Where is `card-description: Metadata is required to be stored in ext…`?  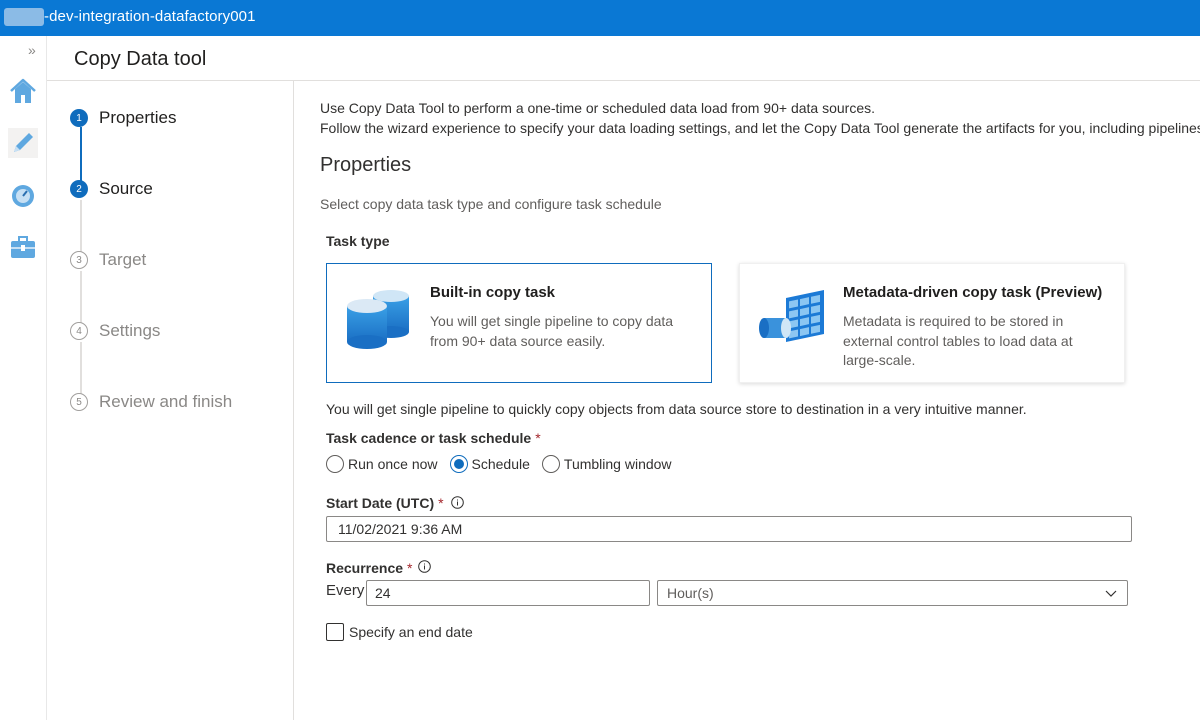
card-description: Metadata is required to be stored in ext… is located at coordinates (958, 340).